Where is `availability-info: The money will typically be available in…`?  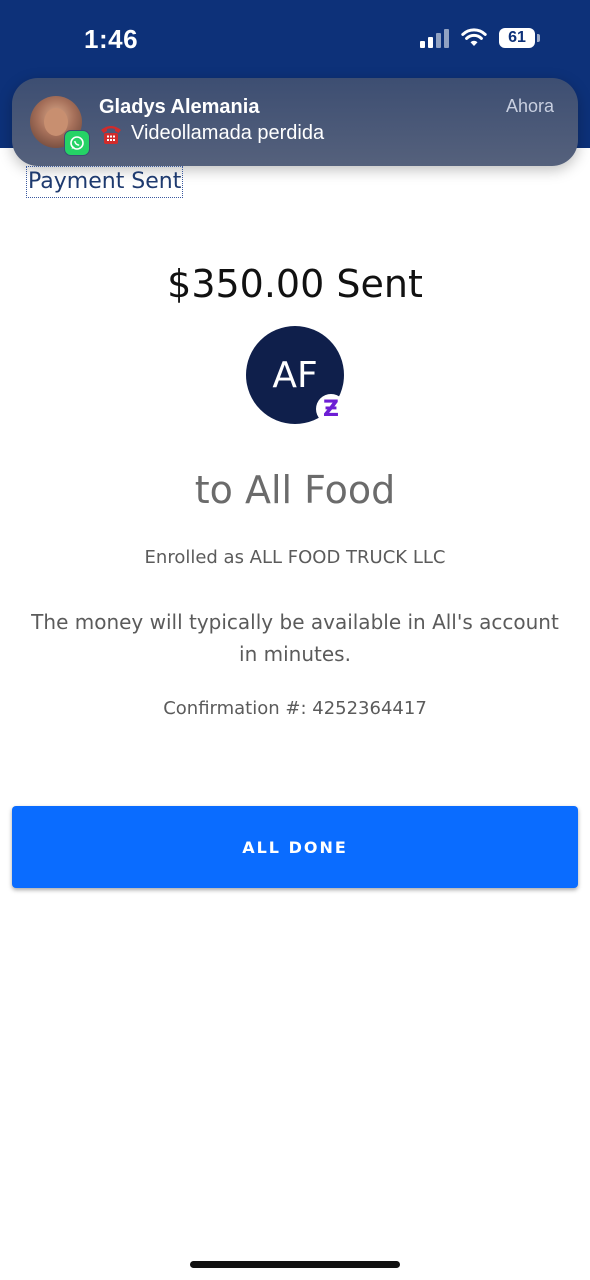 availability-info: The money will typically be available in… is located at coordinates (295, 638).